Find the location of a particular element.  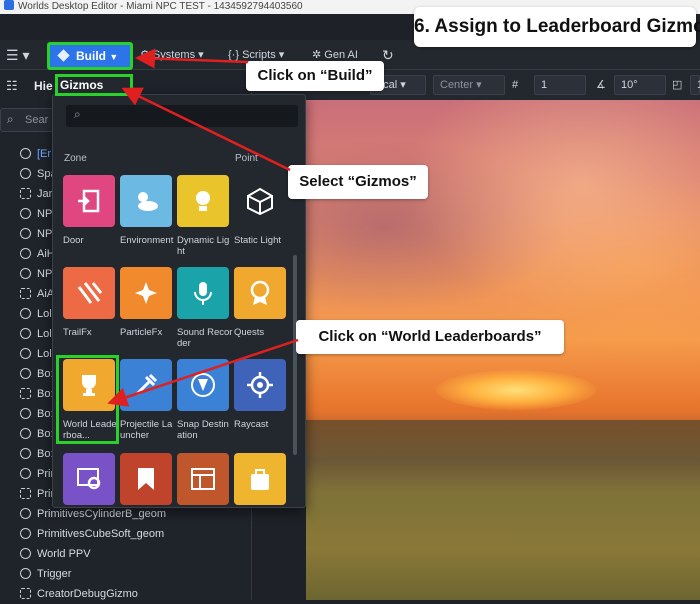

hierarchy-item-label: CreatorDebugGizmo is located at coordinates (87, 594).